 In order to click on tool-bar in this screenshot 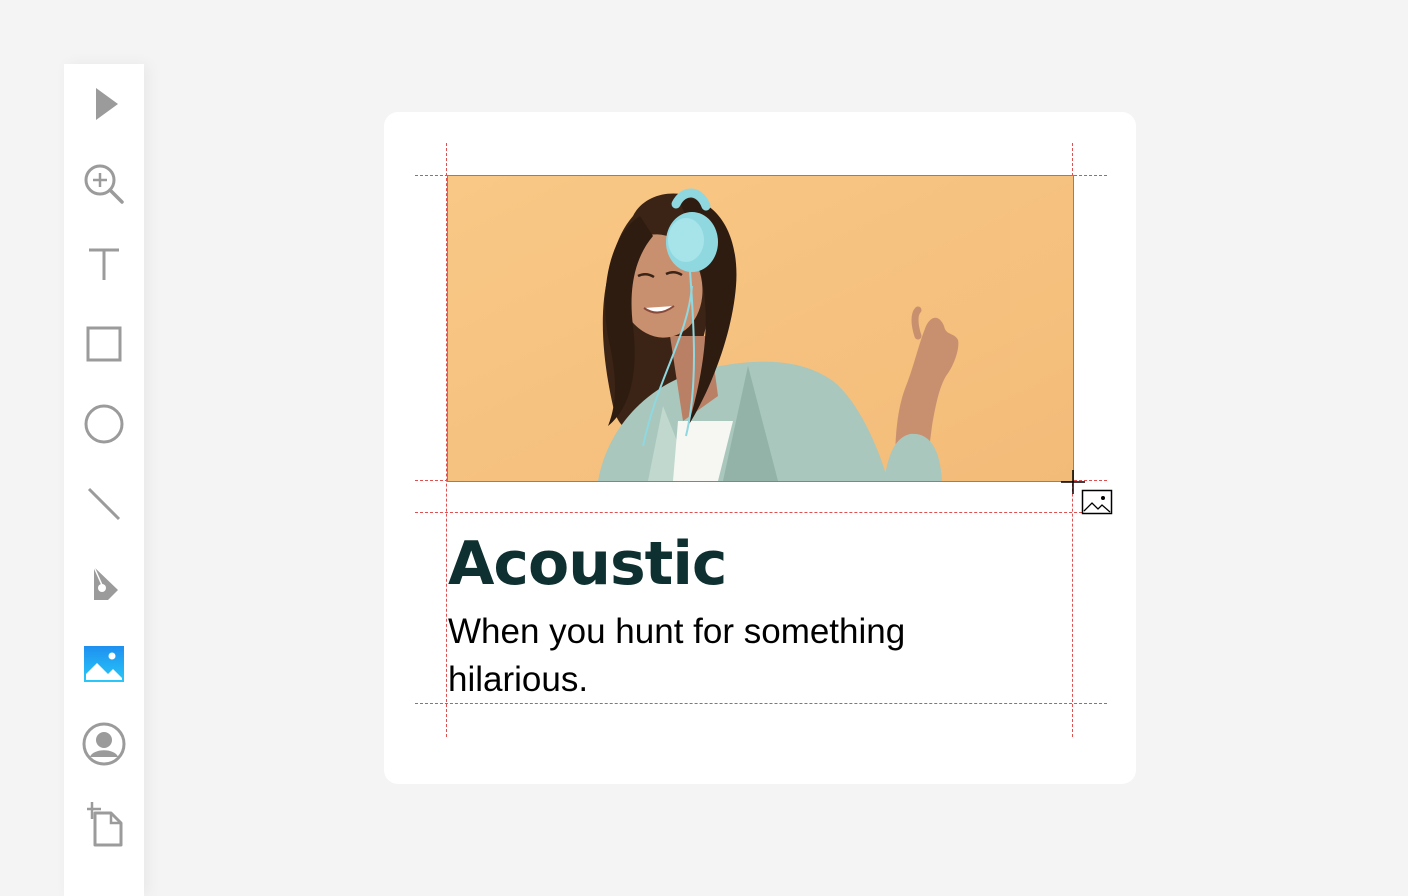, I will do `click(104, 480)`.